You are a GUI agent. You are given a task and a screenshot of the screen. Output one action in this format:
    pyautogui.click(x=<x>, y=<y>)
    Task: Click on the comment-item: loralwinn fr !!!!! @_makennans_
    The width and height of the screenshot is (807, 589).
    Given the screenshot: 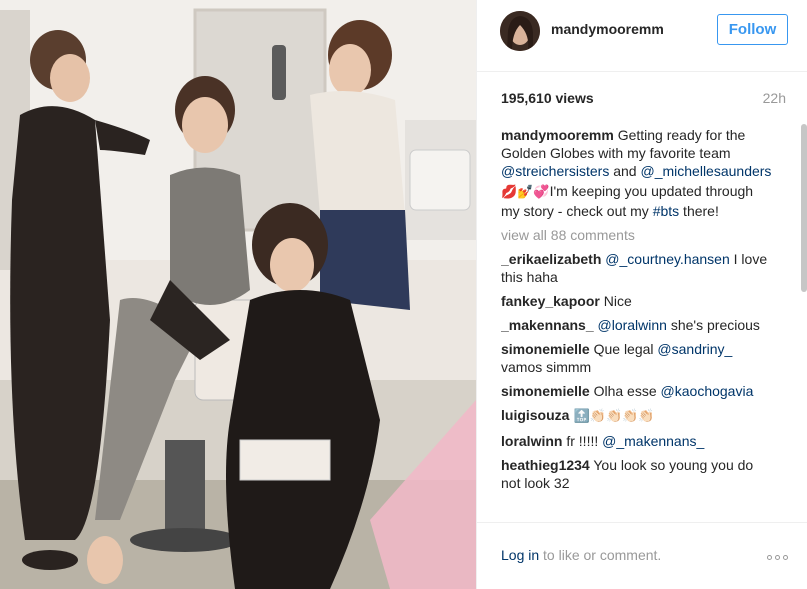 What is the action you would take?
    pyautogui.click(x=637, y=441)
    